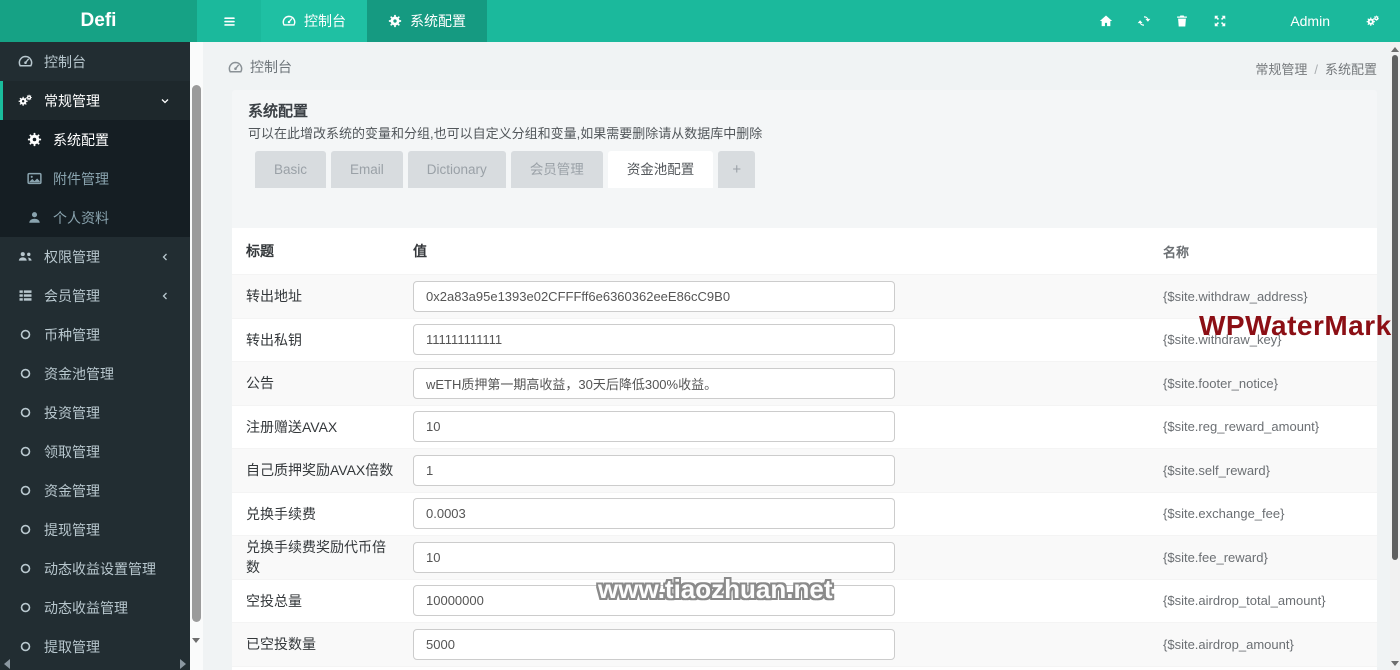 The width and height of the screenshot is (1400, 670). I want to click on settings-button, so click(1373, 21).